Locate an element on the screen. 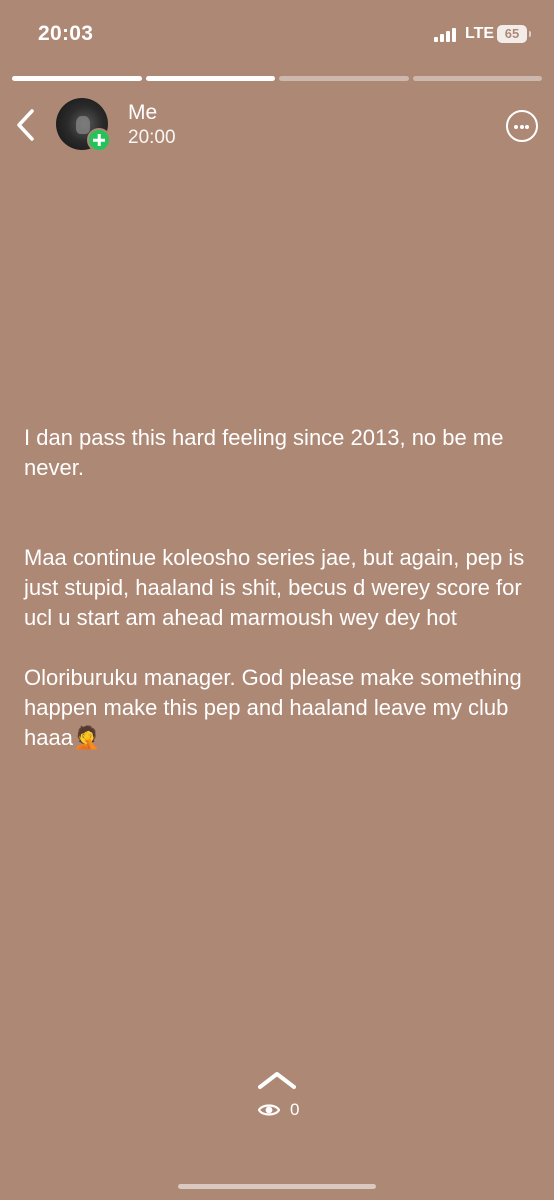 This screenshot has height=1200, width=554. battery-icon: 65 is located at coordinates (512, 34).